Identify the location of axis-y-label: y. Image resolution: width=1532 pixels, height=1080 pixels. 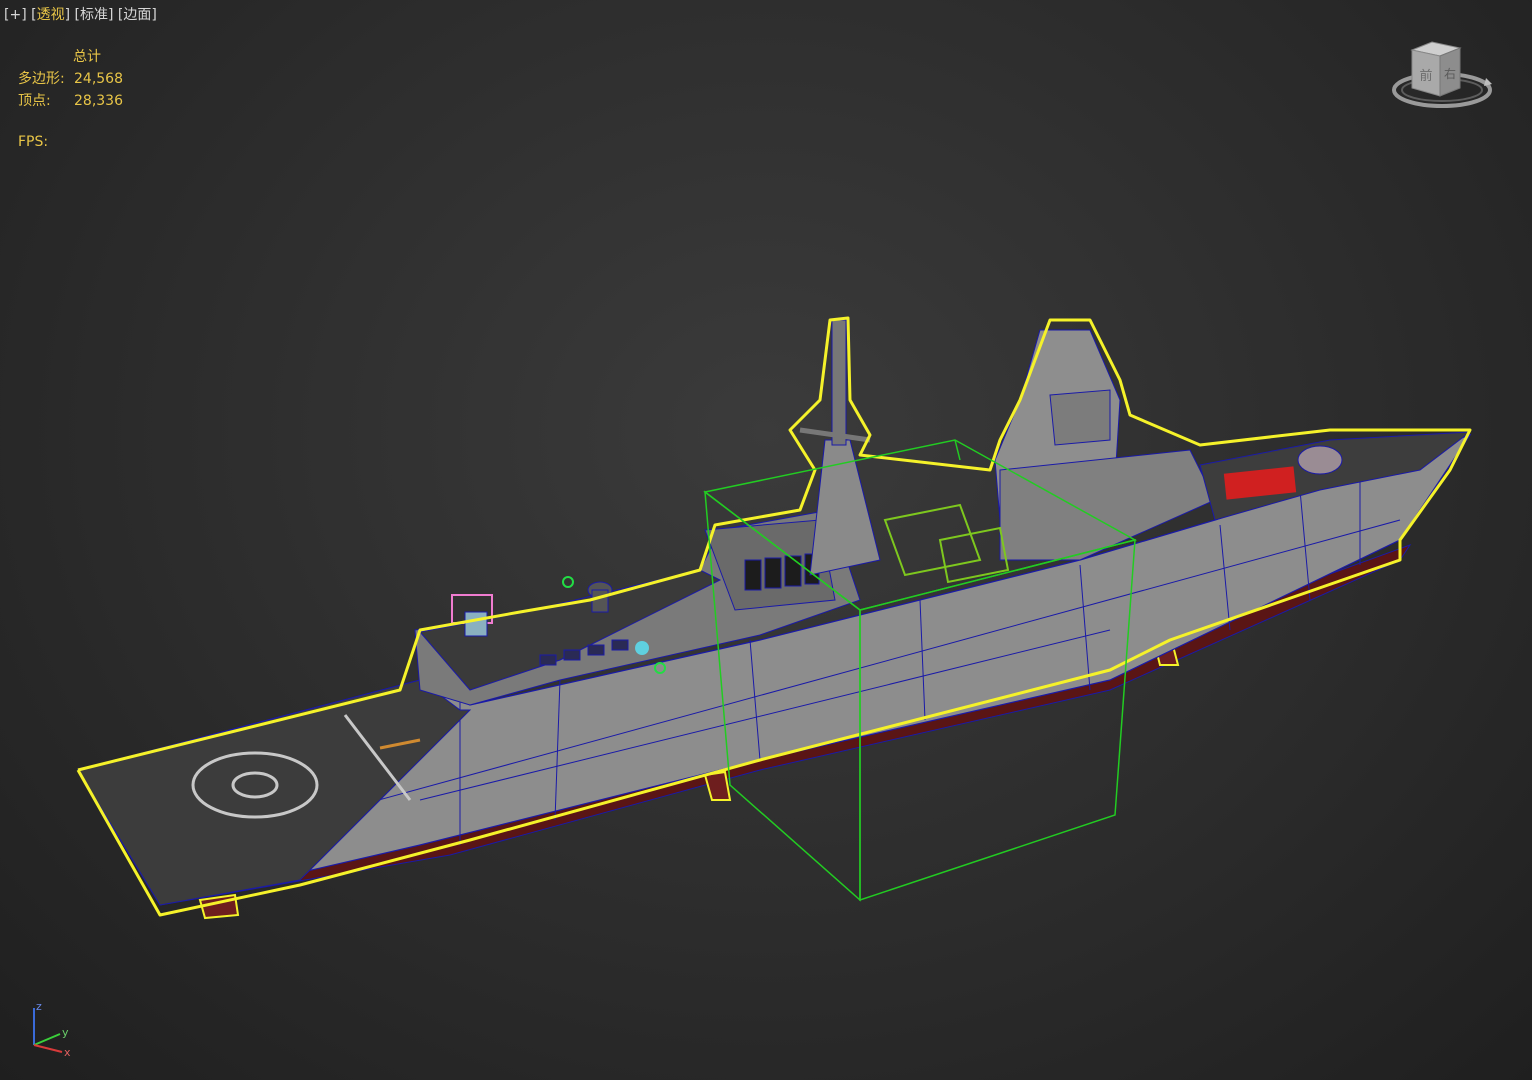
(65, 1032).